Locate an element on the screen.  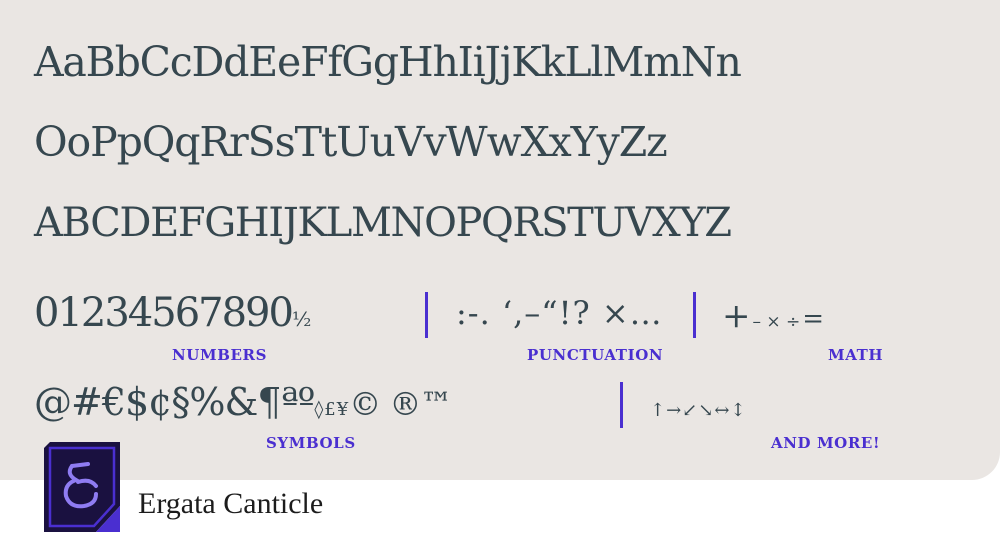
symbols-glyphs: @#€$¢§%&¶ªº◊£¥© ®™ is located at coordinates (243, 402).